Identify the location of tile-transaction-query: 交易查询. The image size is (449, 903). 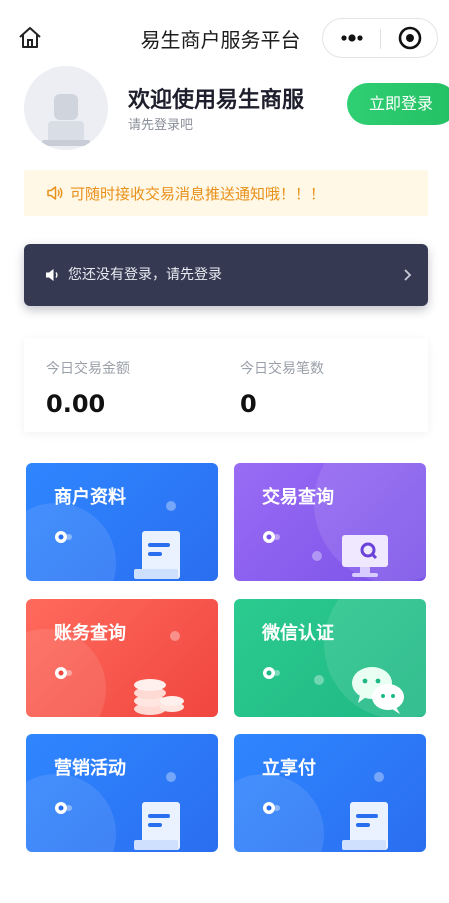
(330, 522).